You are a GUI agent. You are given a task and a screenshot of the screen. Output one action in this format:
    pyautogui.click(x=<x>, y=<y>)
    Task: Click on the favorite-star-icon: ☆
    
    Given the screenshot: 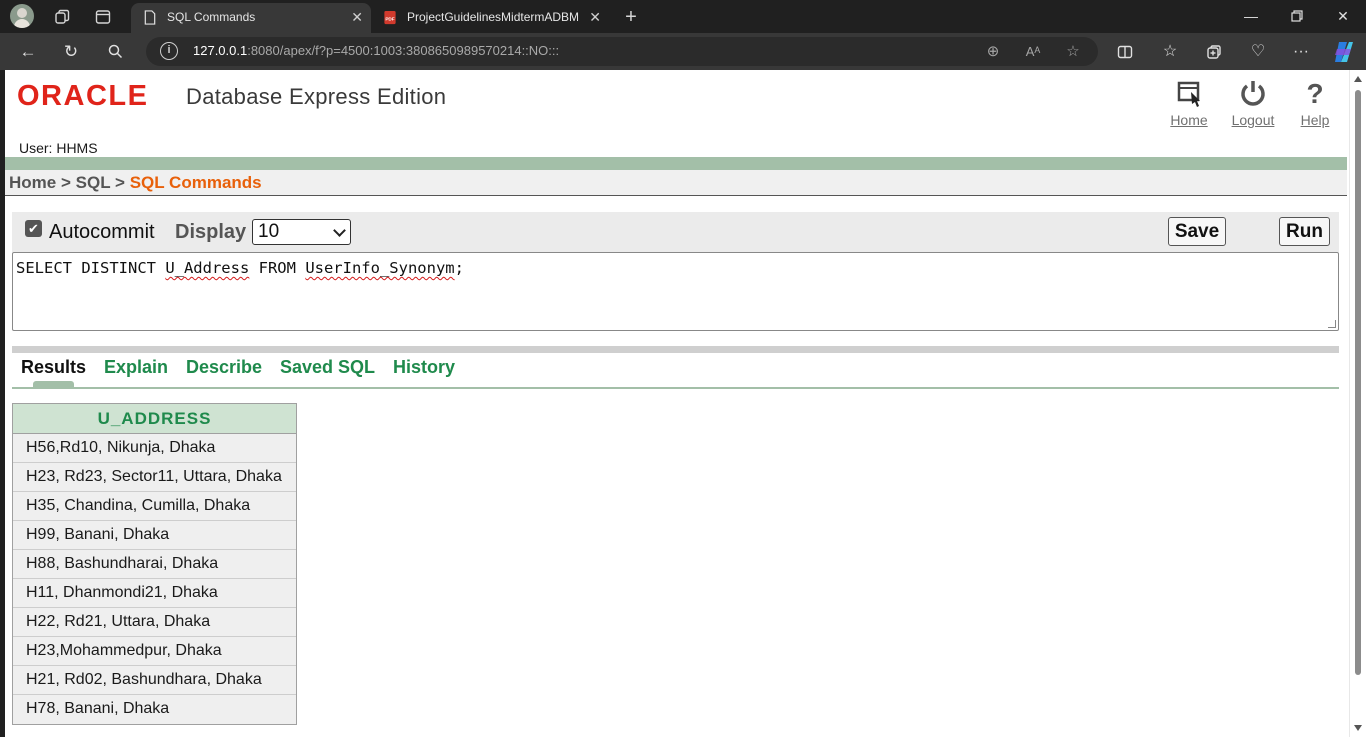 What is the action you would take?
    pyautogui.click(x=1073, y=52)
    